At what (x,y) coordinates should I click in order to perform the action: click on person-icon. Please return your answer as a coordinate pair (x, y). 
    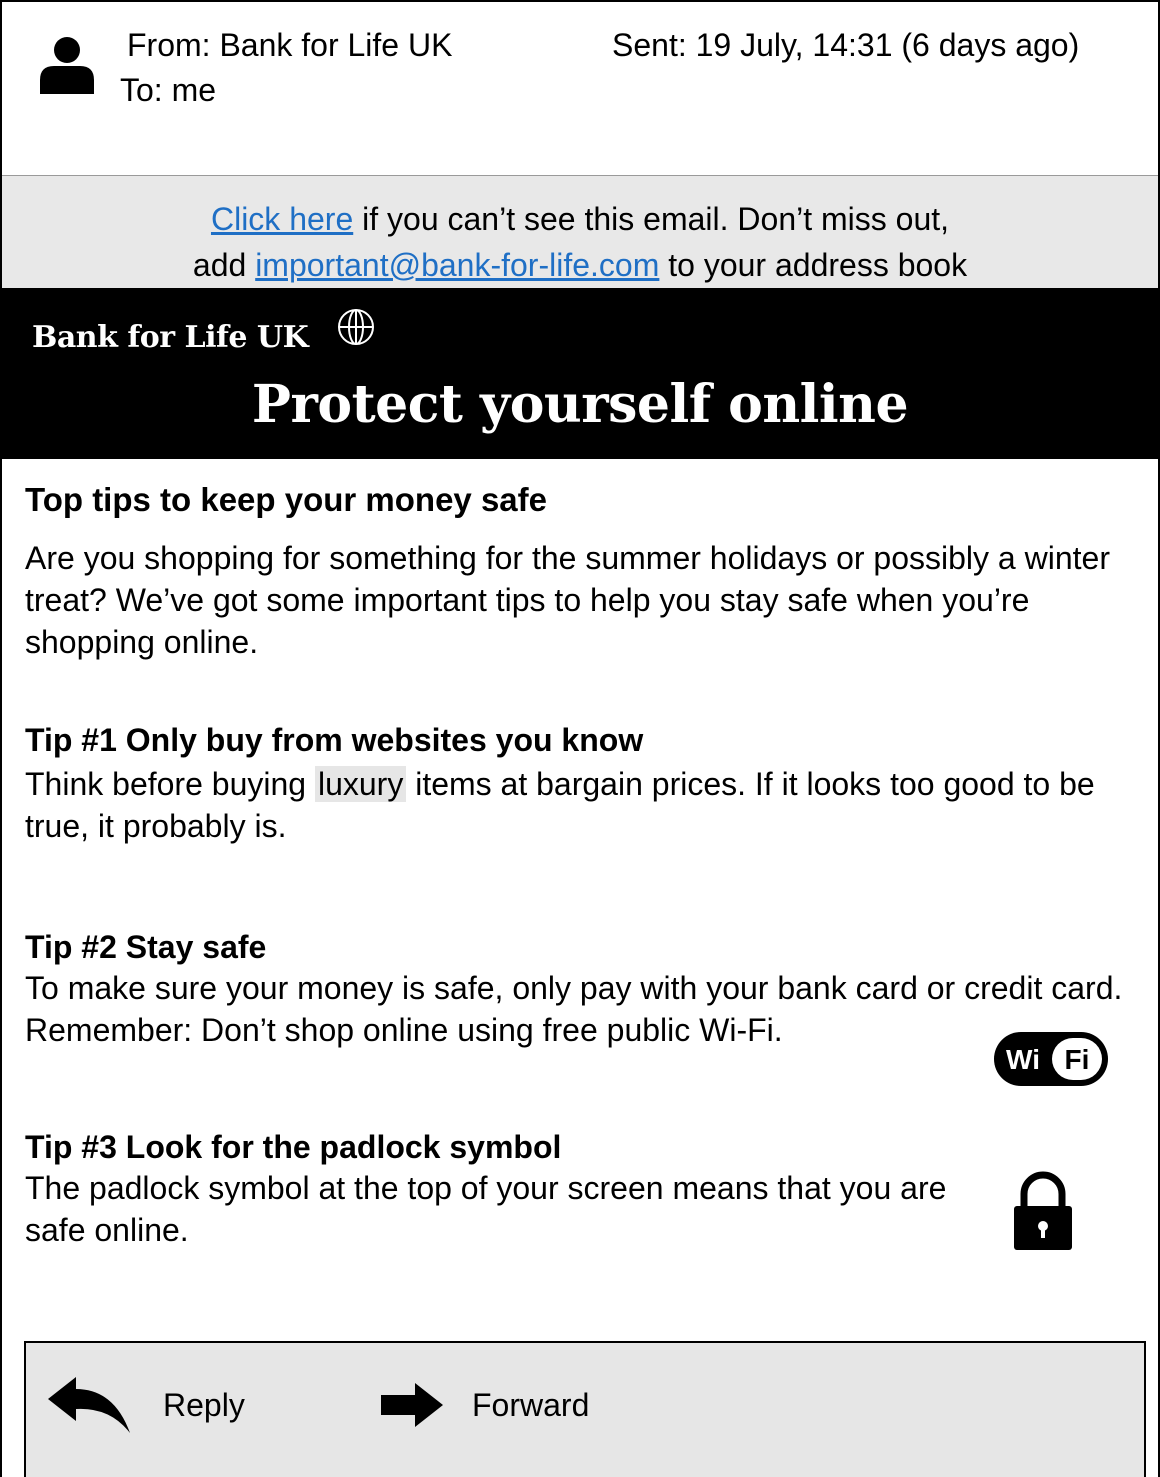
    Looking at the image, I should click on (67, 65).